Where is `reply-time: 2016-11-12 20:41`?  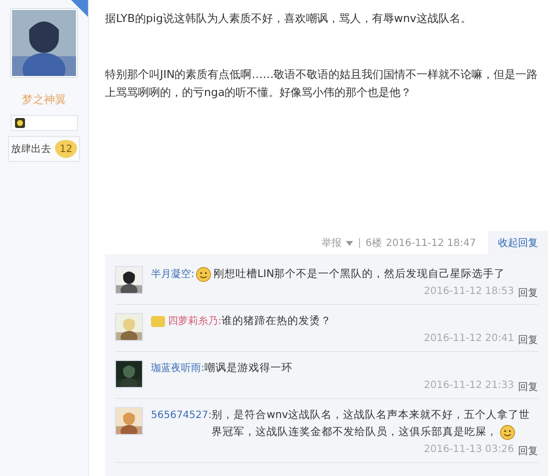
reply-time: 2016-11-12 20:41 is located at coordinates (469, 339).